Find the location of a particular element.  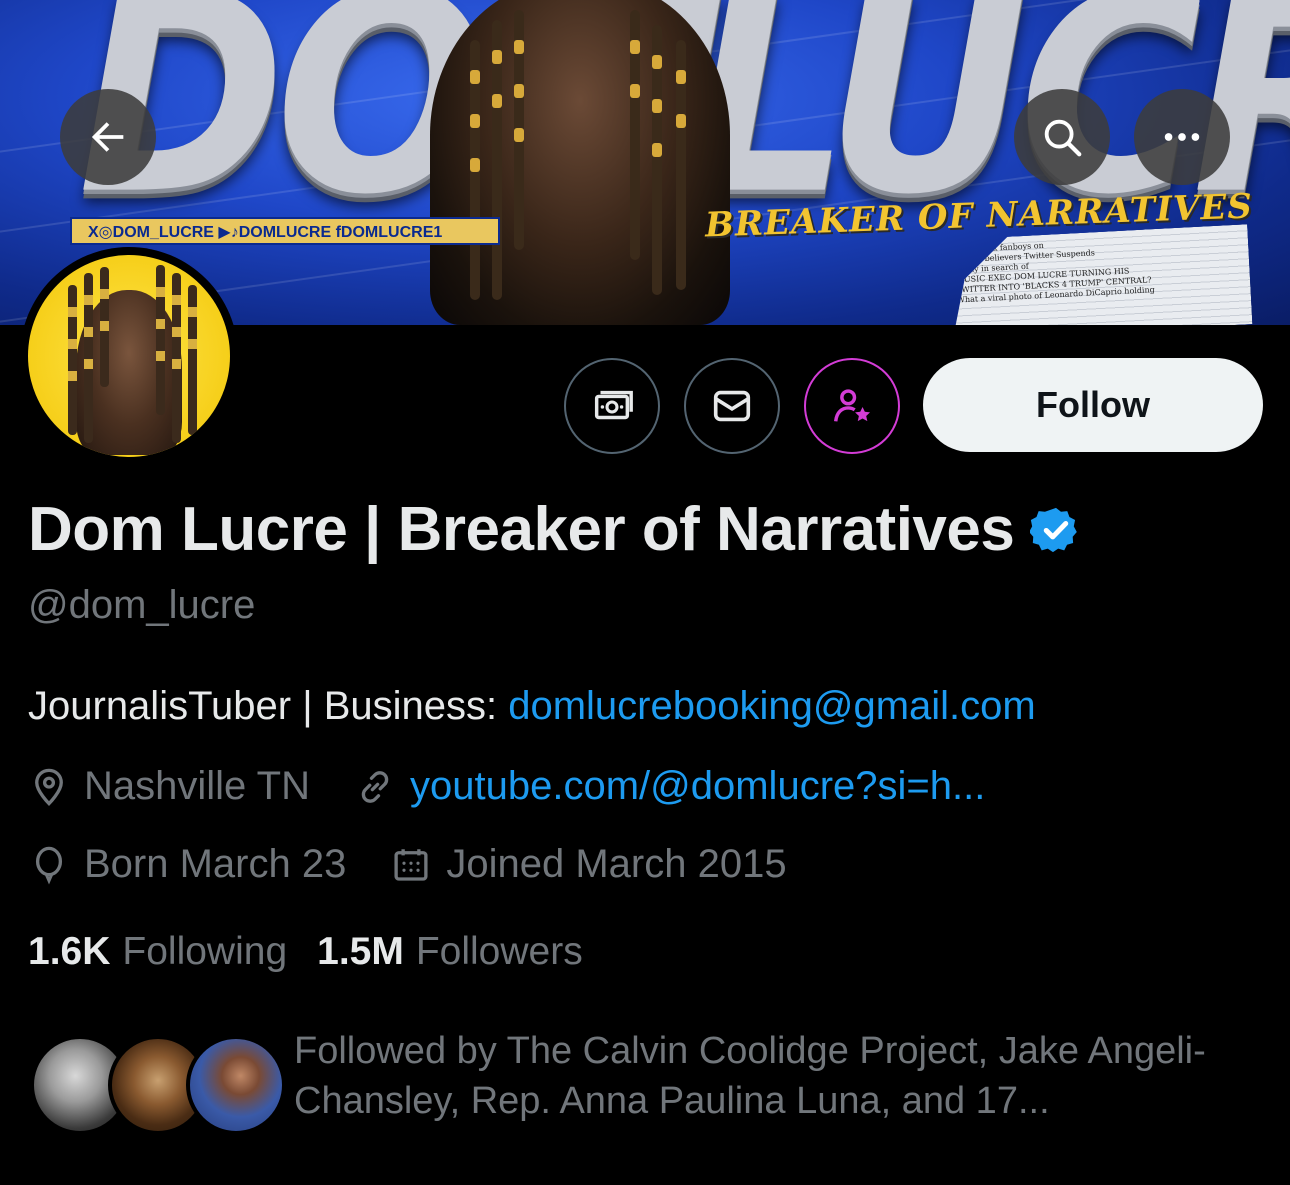

more-icon is located at coordinates (1182, 137).